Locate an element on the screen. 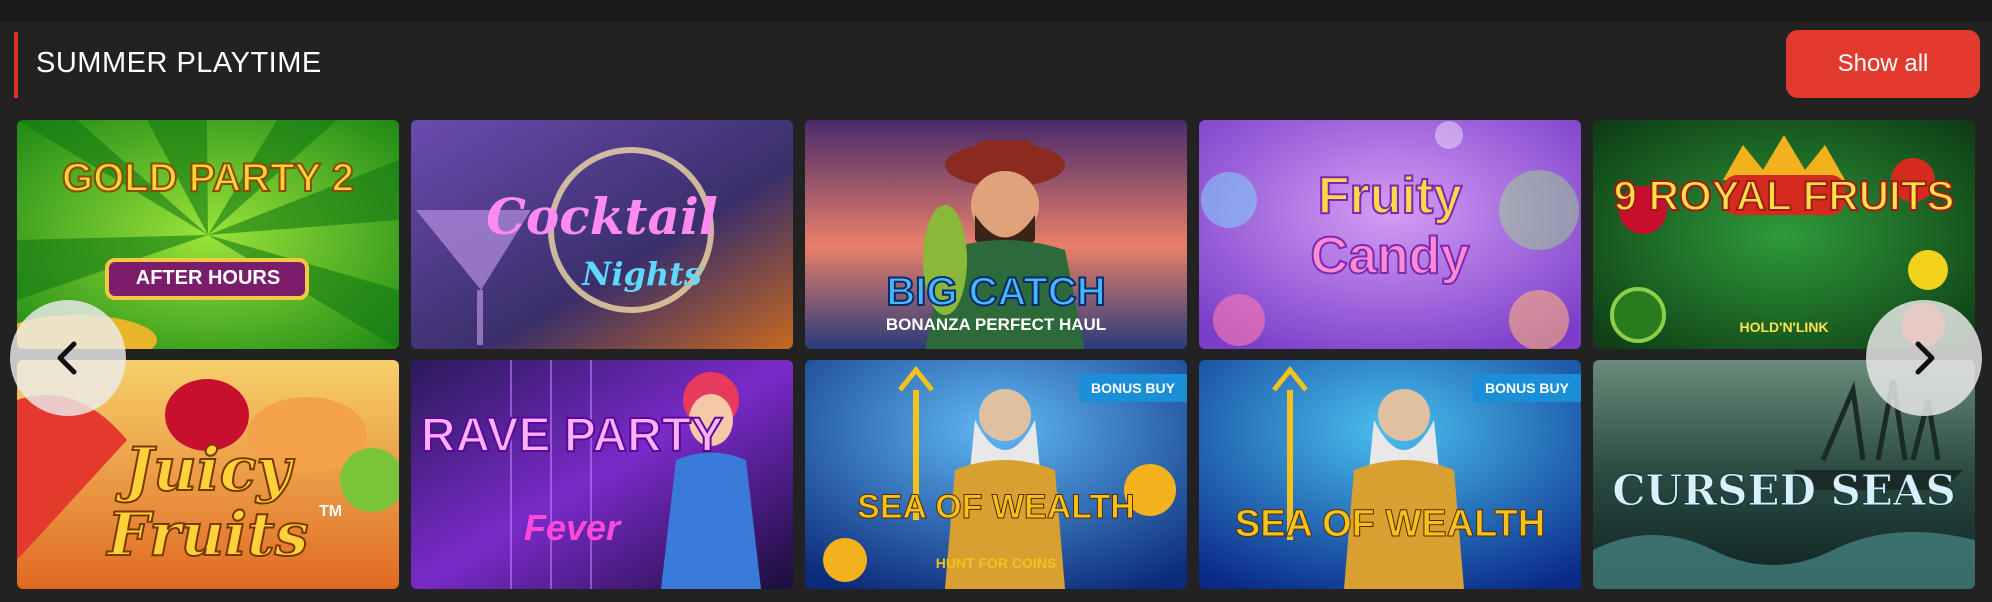 The image size is (1992, 602). game-tile-fruity-candy: Fruity Candy is located at coordinates (1390, 234).